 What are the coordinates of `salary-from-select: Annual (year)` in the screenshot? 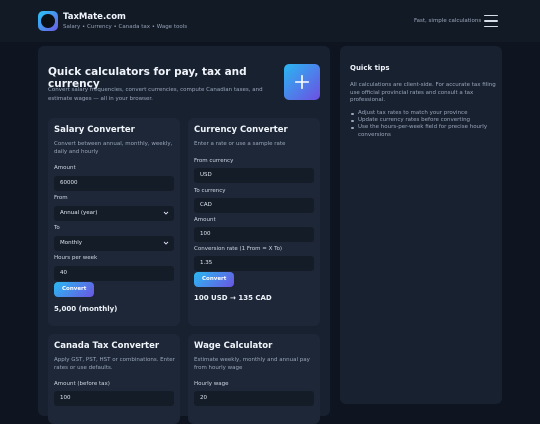 It's located at (114, 213).